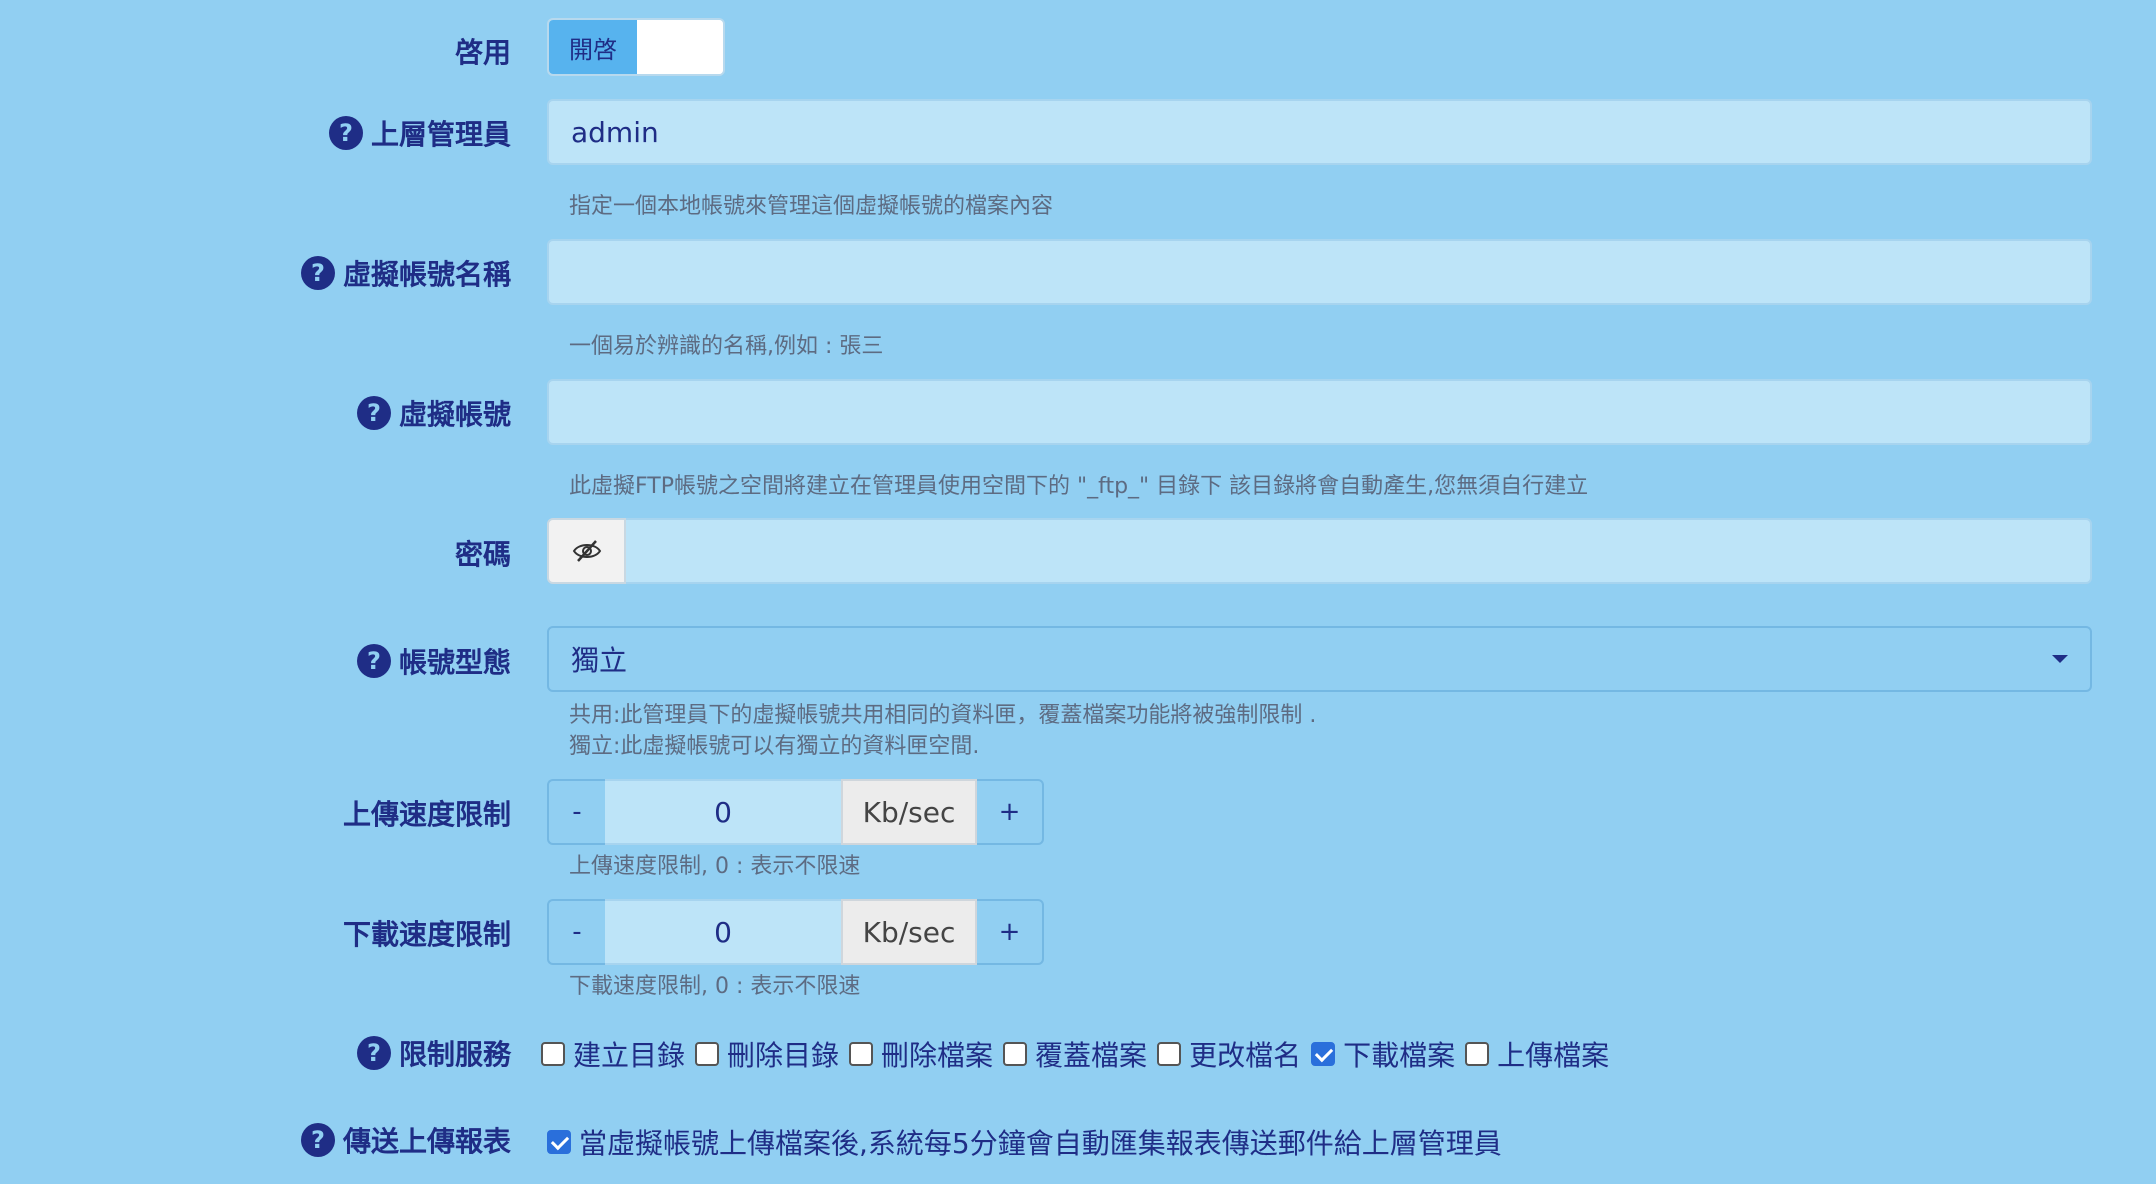 The image size is (2156, 1184). I want to click on password-label: 密碼, so click(482, 554).